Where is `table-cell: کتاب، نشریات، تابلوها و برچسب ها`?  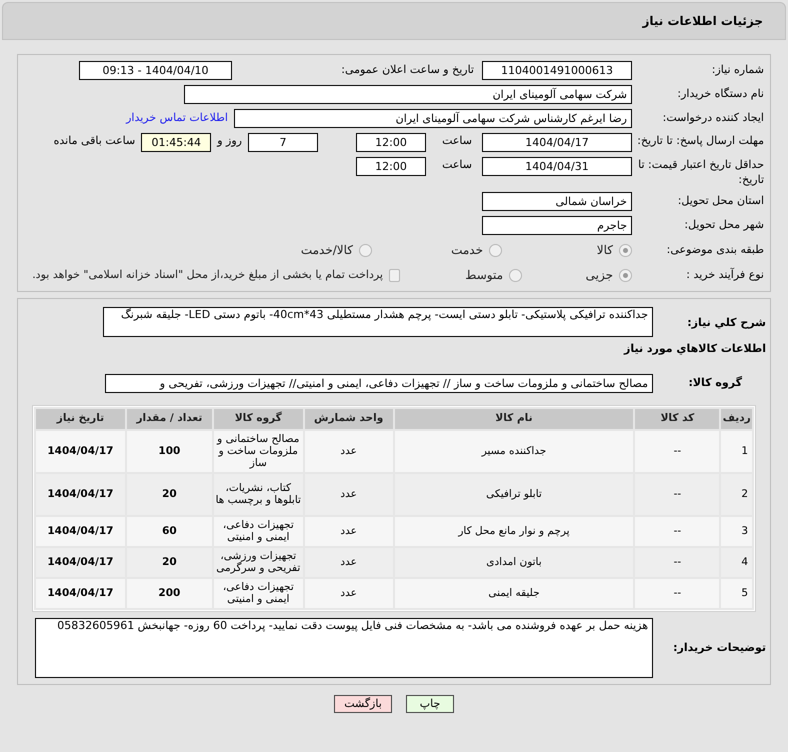
table-cell: کتاب، نشریات، تابلوها و برچسب ها is located at coordinates (258, 494).